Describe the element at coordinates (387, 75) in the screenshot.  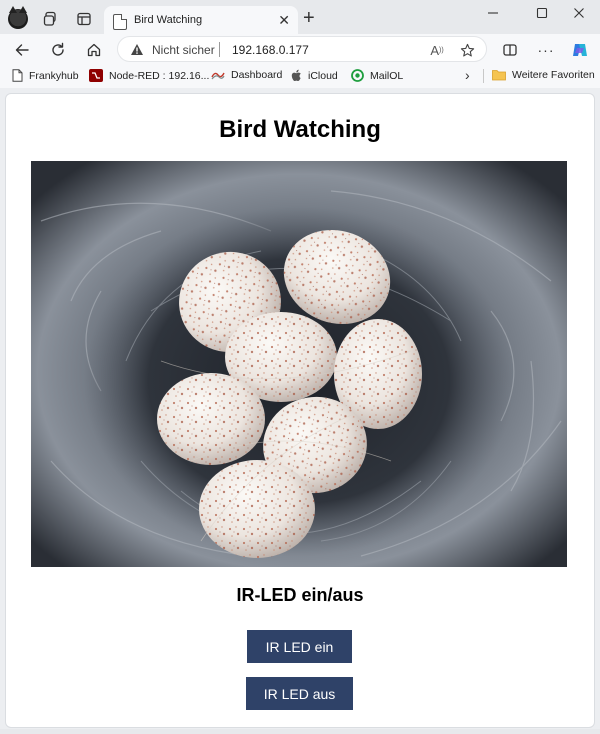
I see `favorite-label: MailOL` at that location.